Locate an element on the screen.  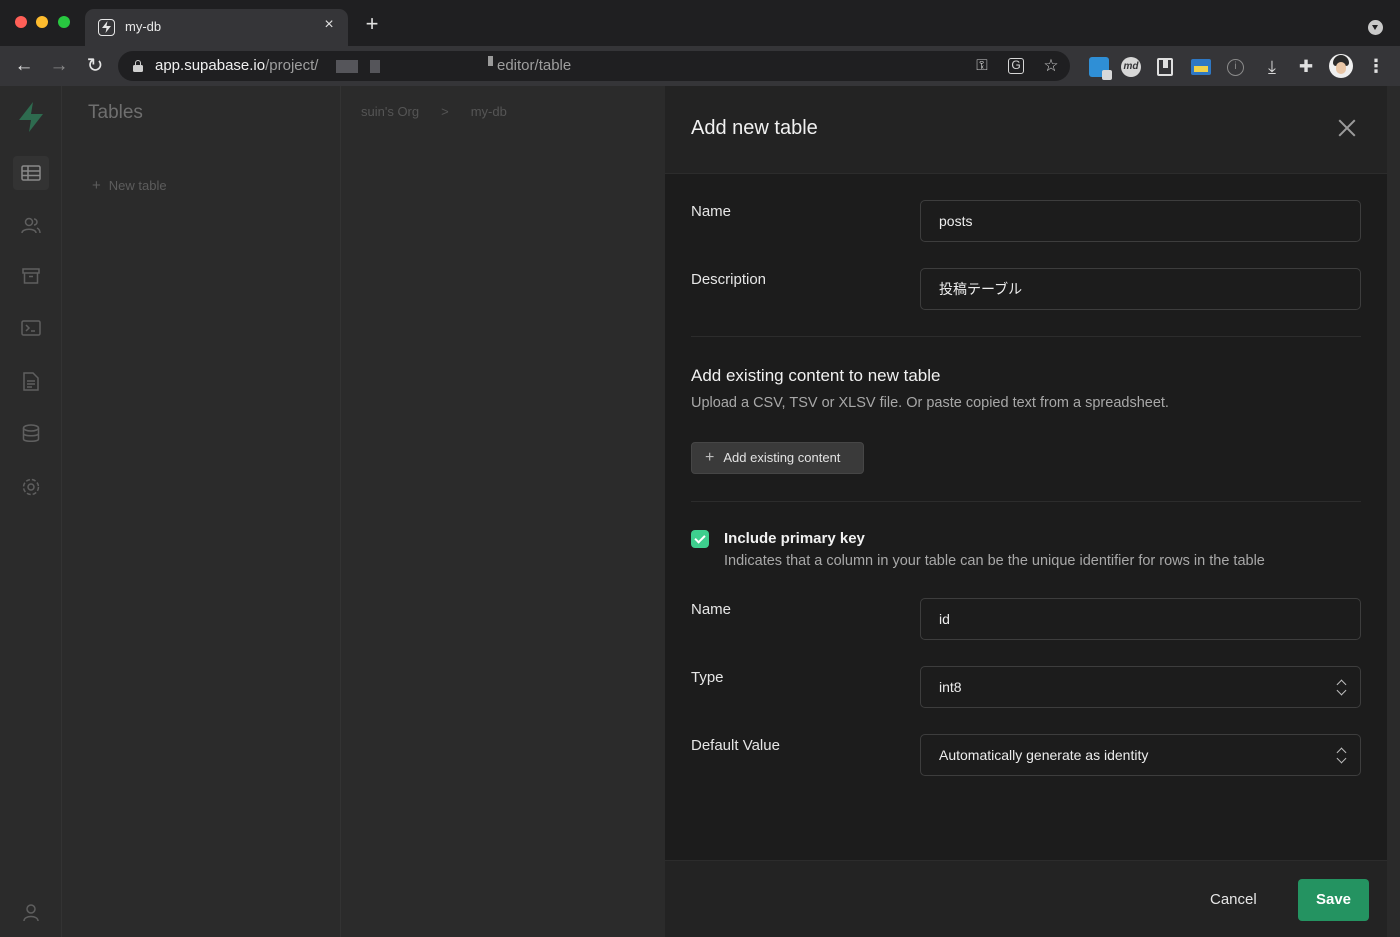
include-primary-key-title: Include primary key is located at coordinates (794, 538).